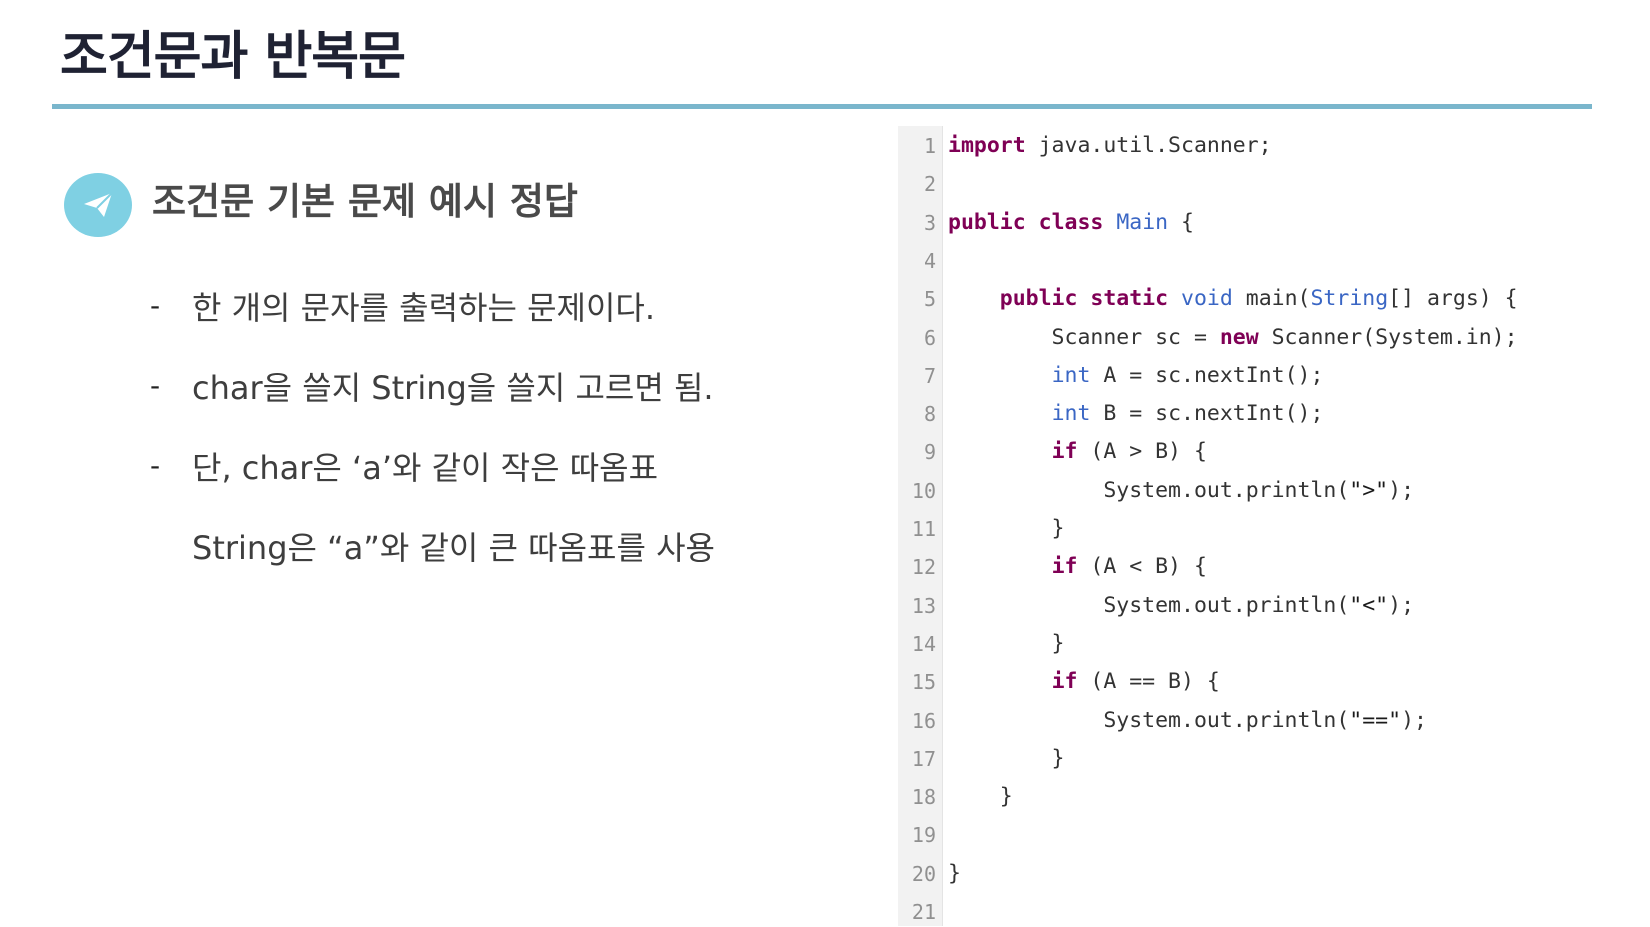 This screenshot has width=1650, height=927. Describe the element at coordinates (424, 308) in the screenshot. I see `bullet-text: 한 개의 문자를 출력하는 문제이다.` at that location.